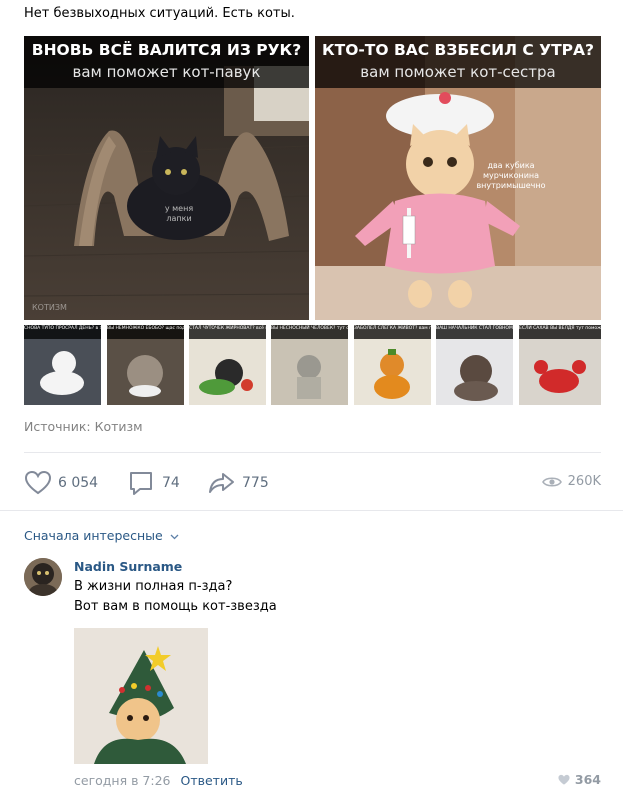  I want to click on share-button: 775, so click(238, 483).